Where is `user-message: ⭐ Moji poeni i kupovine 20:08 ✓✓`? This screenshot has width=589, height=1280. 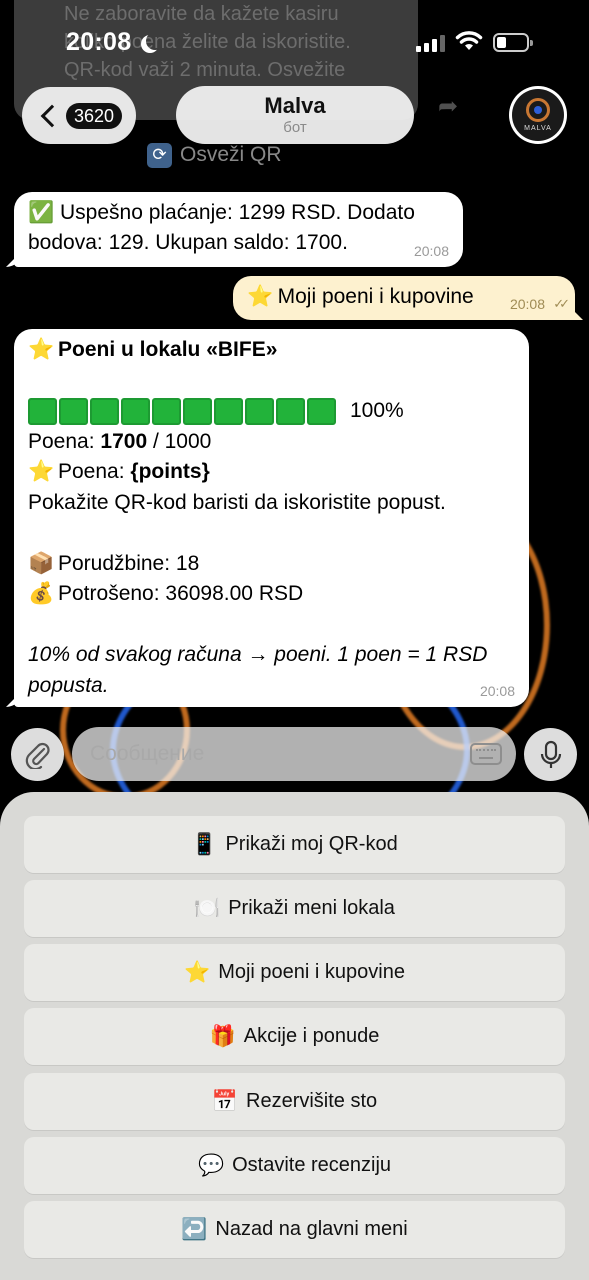
user-message: ⭐ Moji poeni i kupovine 20:08 ✓✓ is located at coordinates (404, 298).